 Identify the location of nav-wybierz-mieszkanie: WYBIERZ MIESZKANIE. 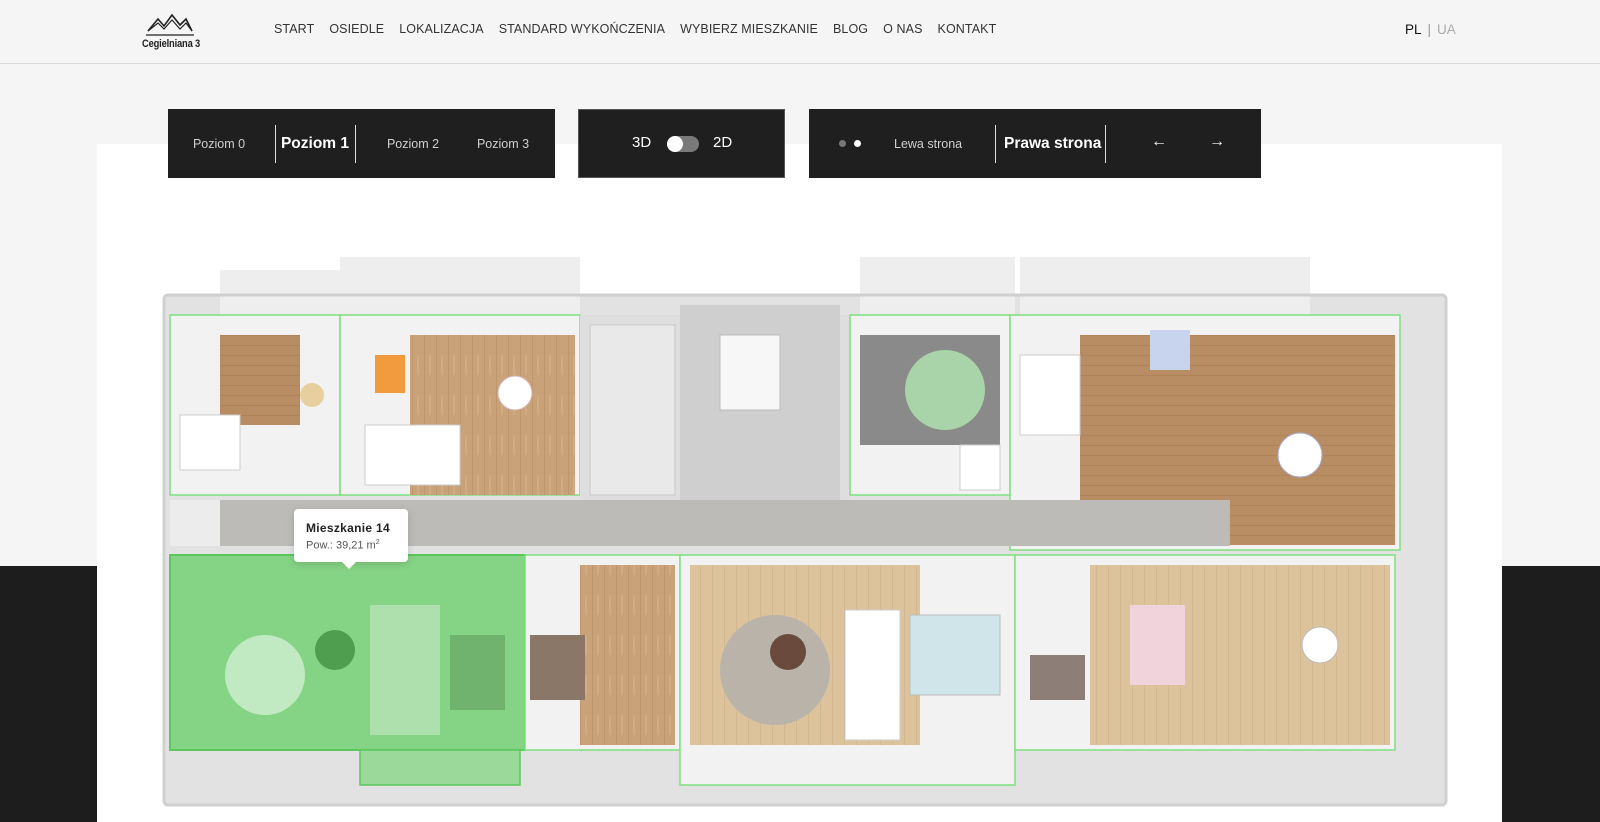
(749, 29).